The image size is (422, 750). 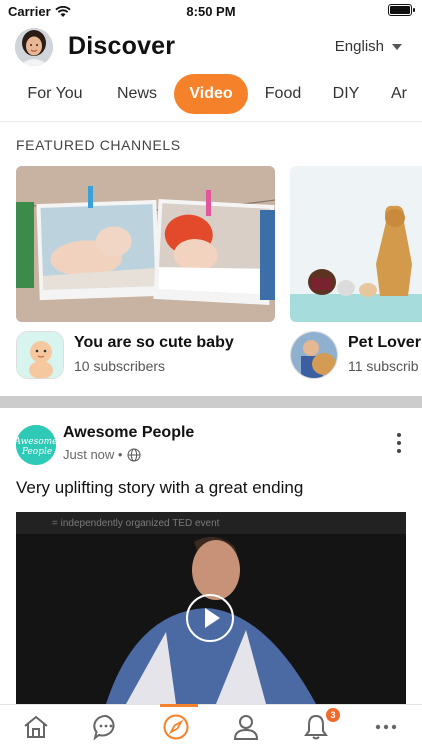 I want to click on bottom-nav: 3, so click(x=211, y=727).